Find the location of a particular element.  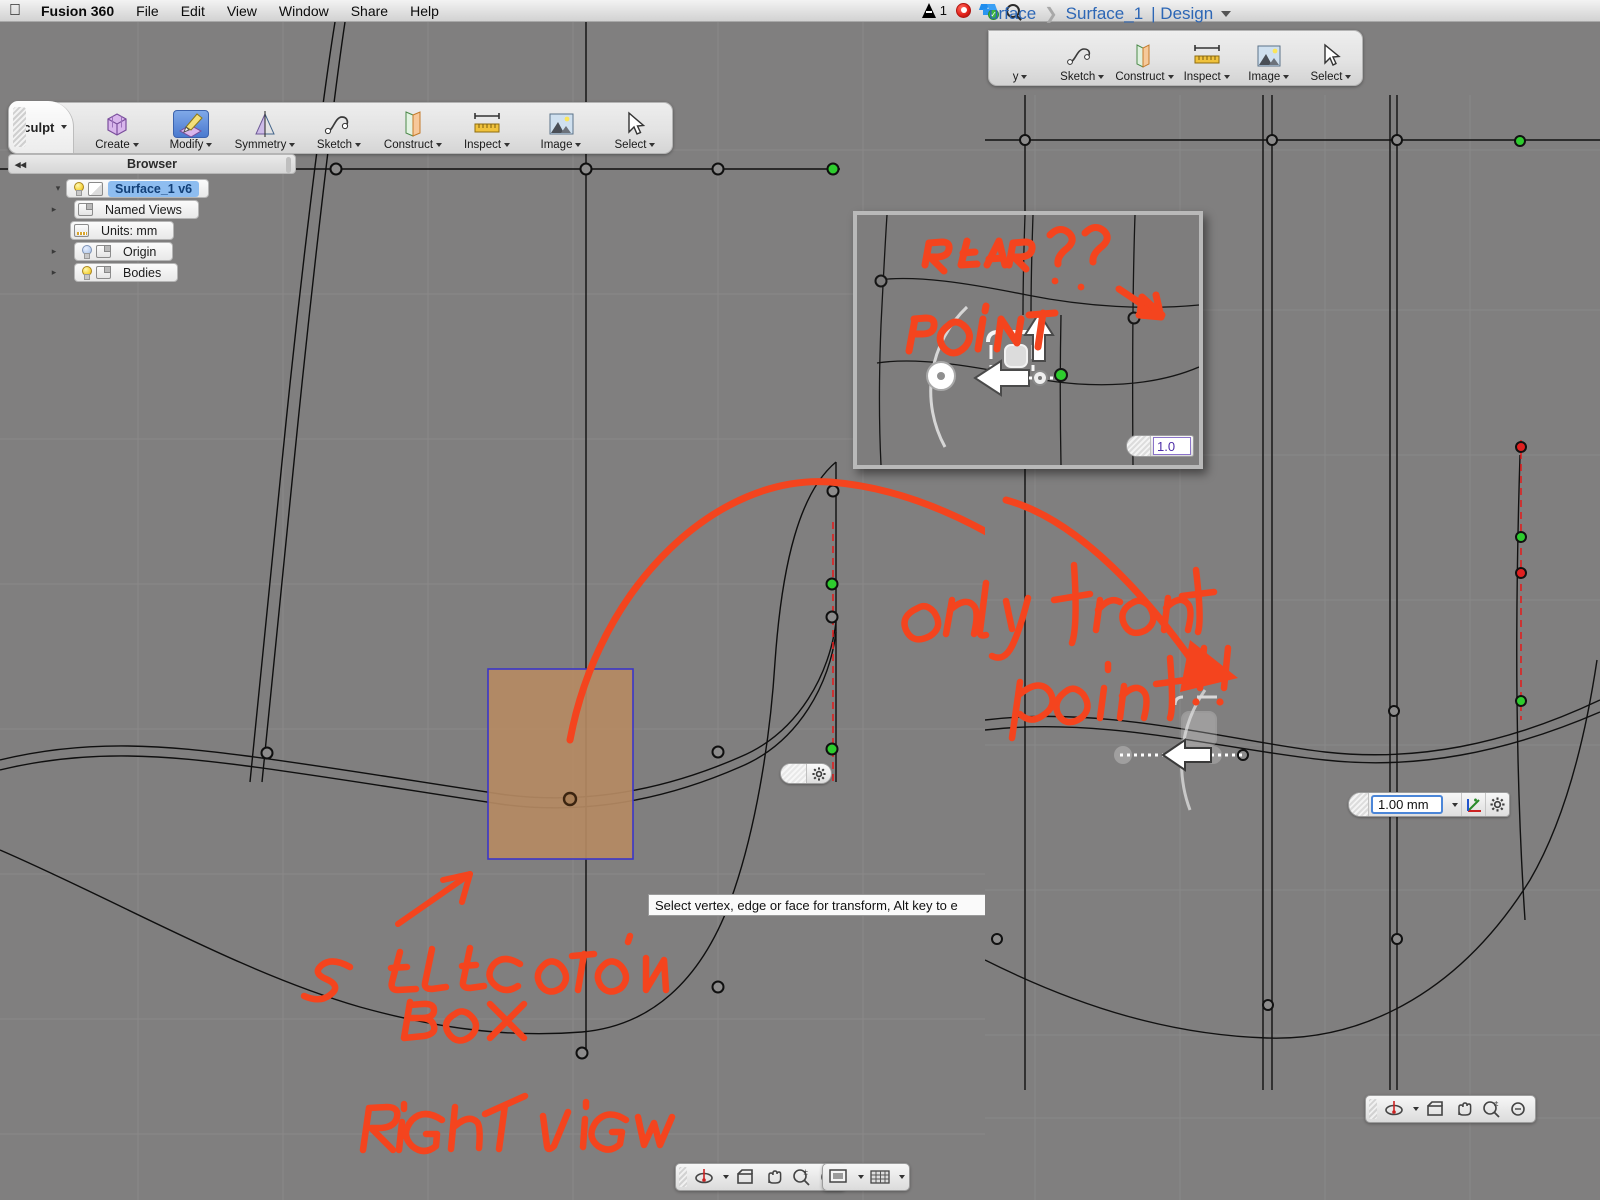

move-axis-icon is located at coordinates (1473, 804).